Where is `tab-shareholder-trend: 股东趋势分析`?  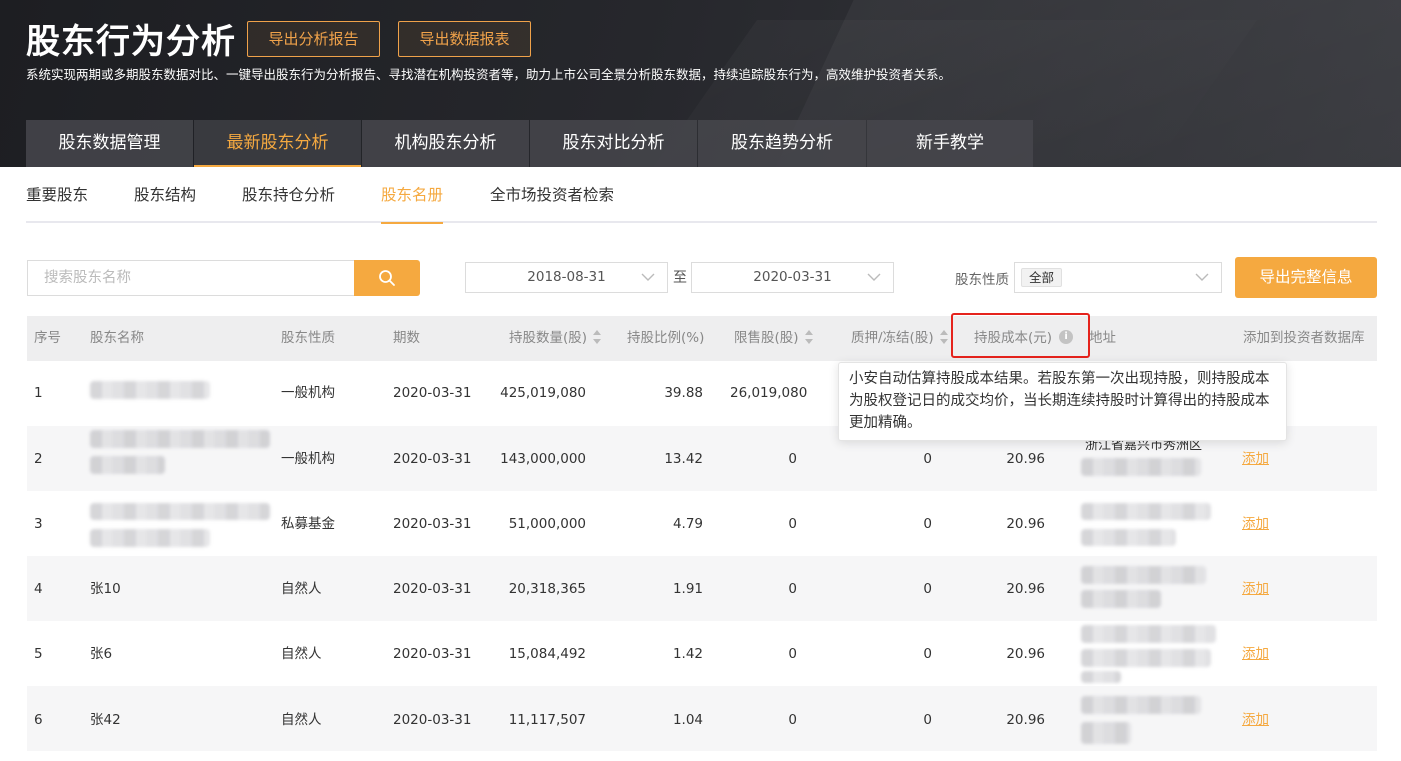 tab-shareholder-trend: 股东趋势分析 is located at coordinates (782, 143).